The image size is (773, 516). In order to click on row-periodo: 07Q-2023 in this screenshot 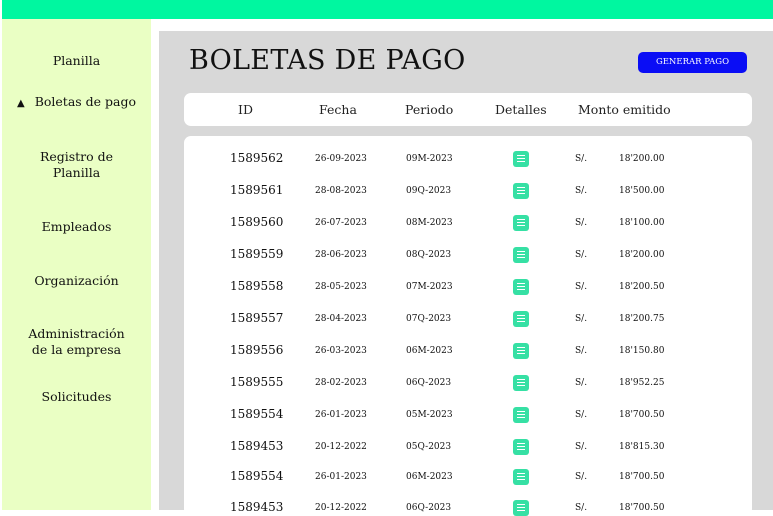, I will do `click(429, 319)`.